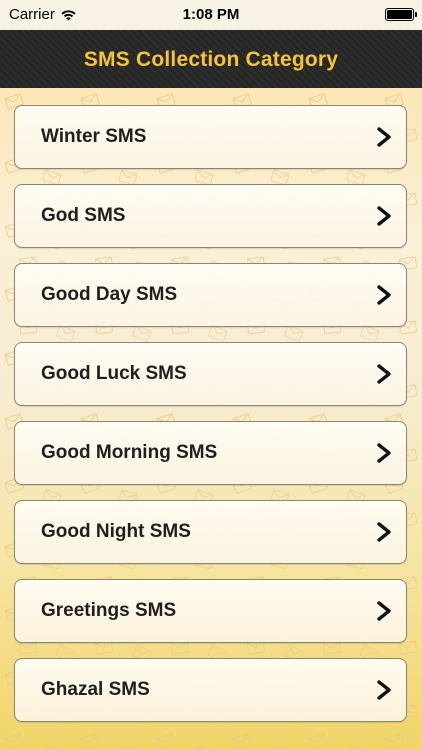 The height and width of the screenshot is (750, 422). I want to click on category-row: Good Luck SMS, so click(210, 374).